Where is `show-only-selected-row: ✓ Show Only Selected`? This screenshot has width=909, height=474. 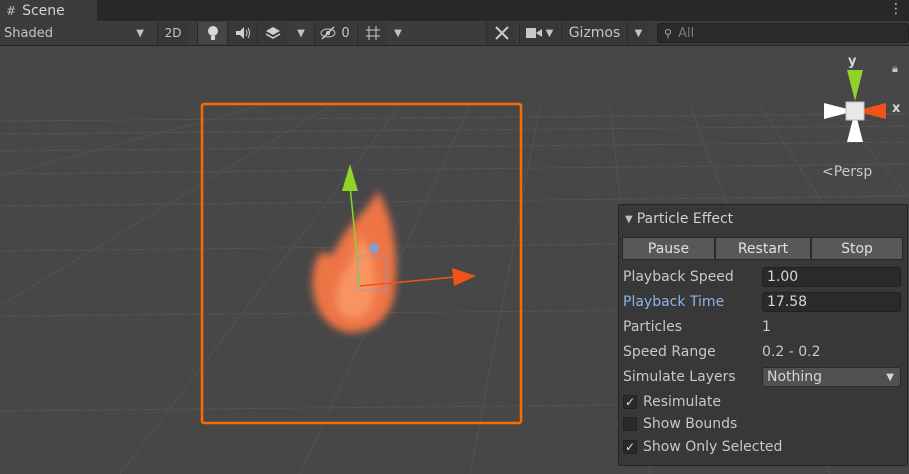
show-only-selected-row: ✓ Show Only Selected is located at coordinates (702, 447).